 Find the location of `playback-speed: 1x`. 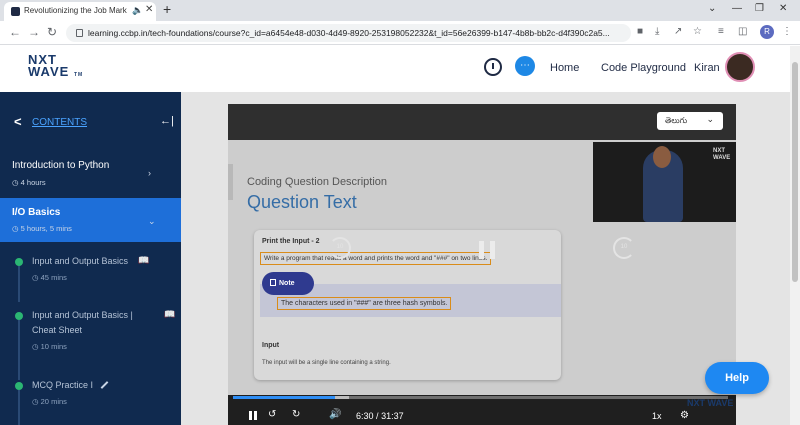

playback-speed: 1x is located at coordinates (657, 416).